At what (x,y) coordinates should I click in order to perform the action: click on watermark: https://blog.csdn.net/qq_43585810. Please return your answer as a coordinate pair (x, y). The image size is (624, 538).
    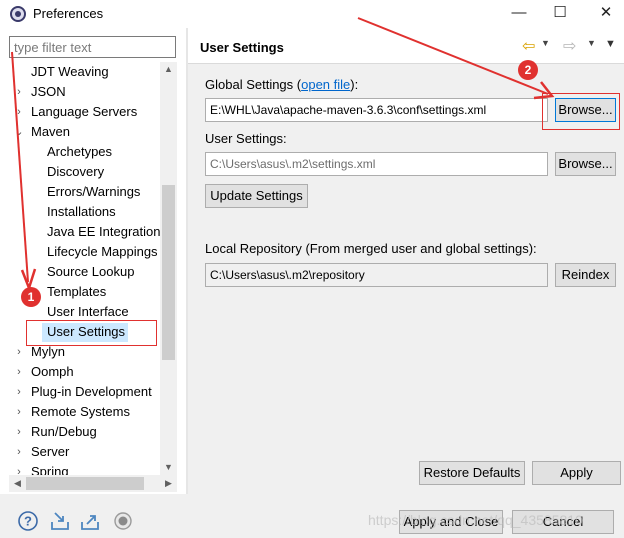
    Looking at the image, I should click on (475, 520).